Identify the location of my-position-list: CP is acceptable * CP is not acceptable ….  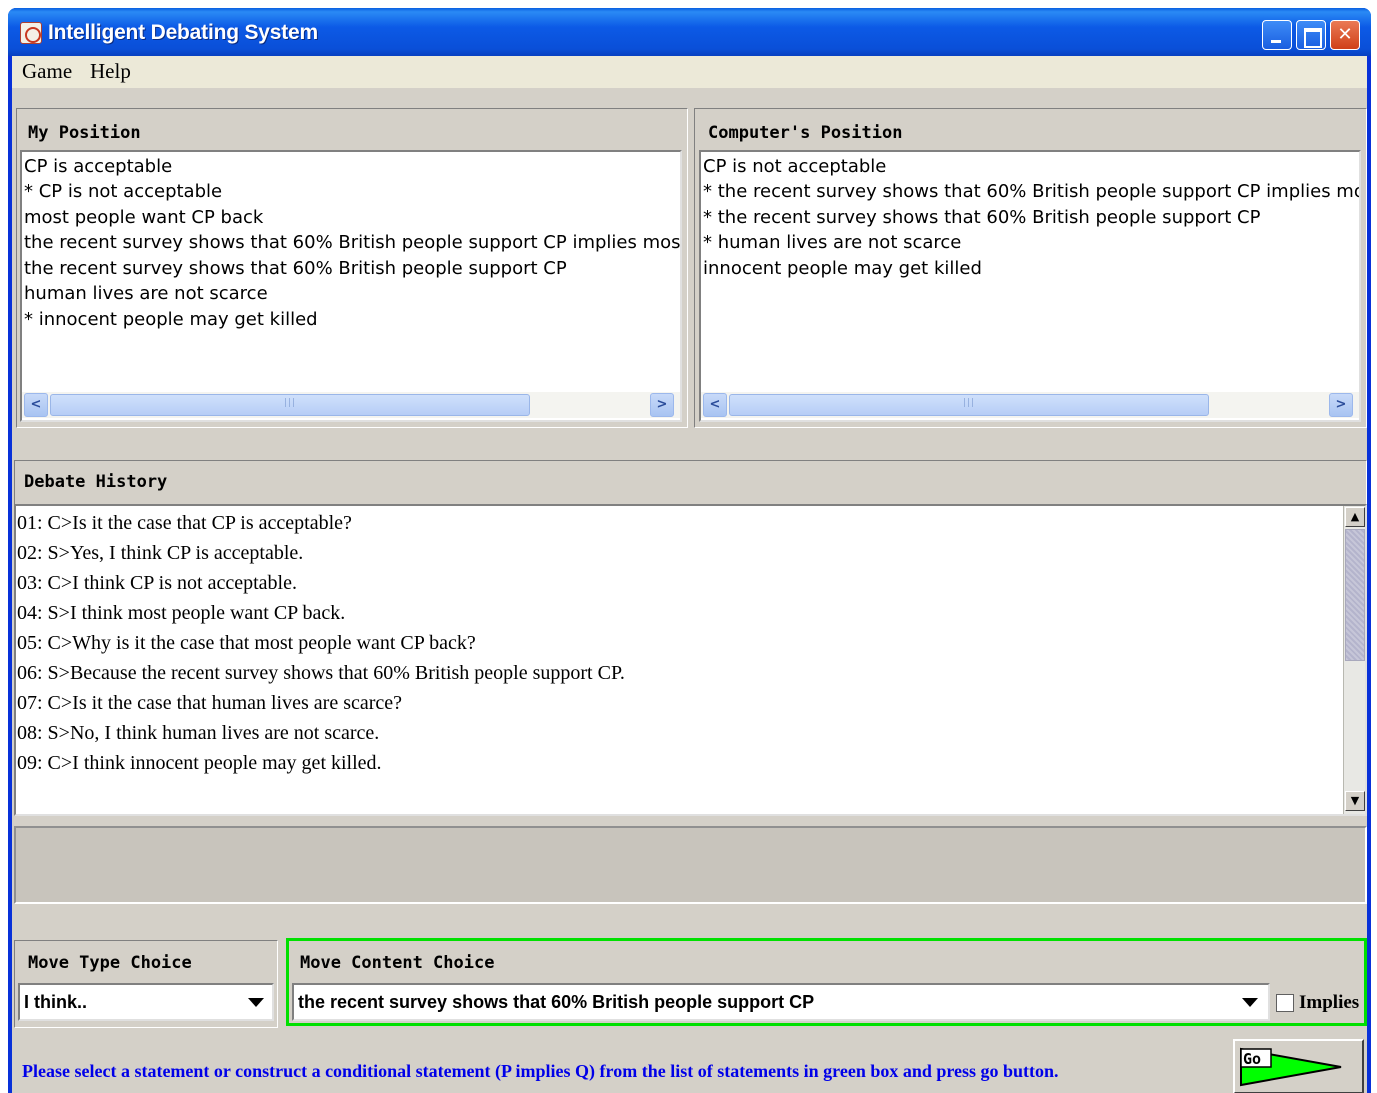
(351, 286).